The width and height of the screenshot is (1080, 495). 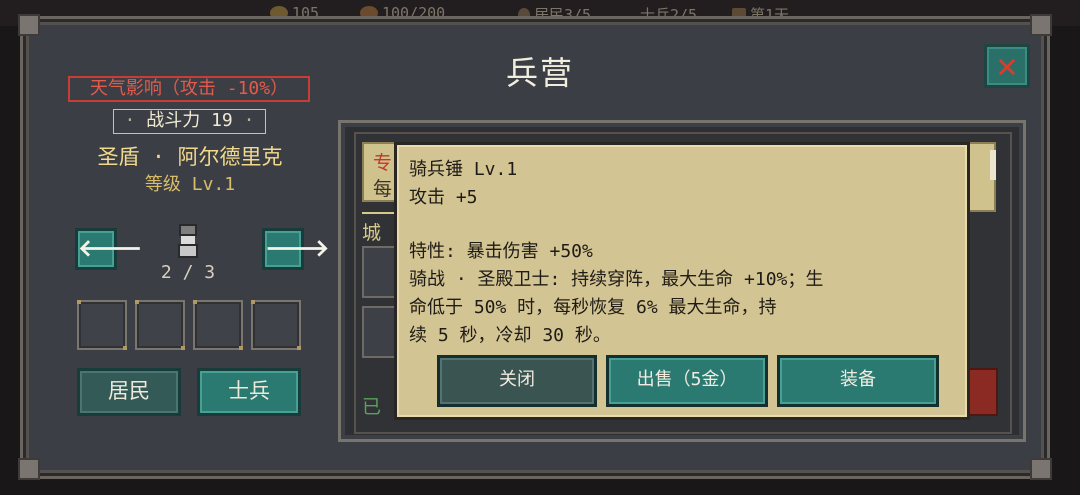 I want to click on arrow-right-icon: 🡒, so click(x=297, y=248).